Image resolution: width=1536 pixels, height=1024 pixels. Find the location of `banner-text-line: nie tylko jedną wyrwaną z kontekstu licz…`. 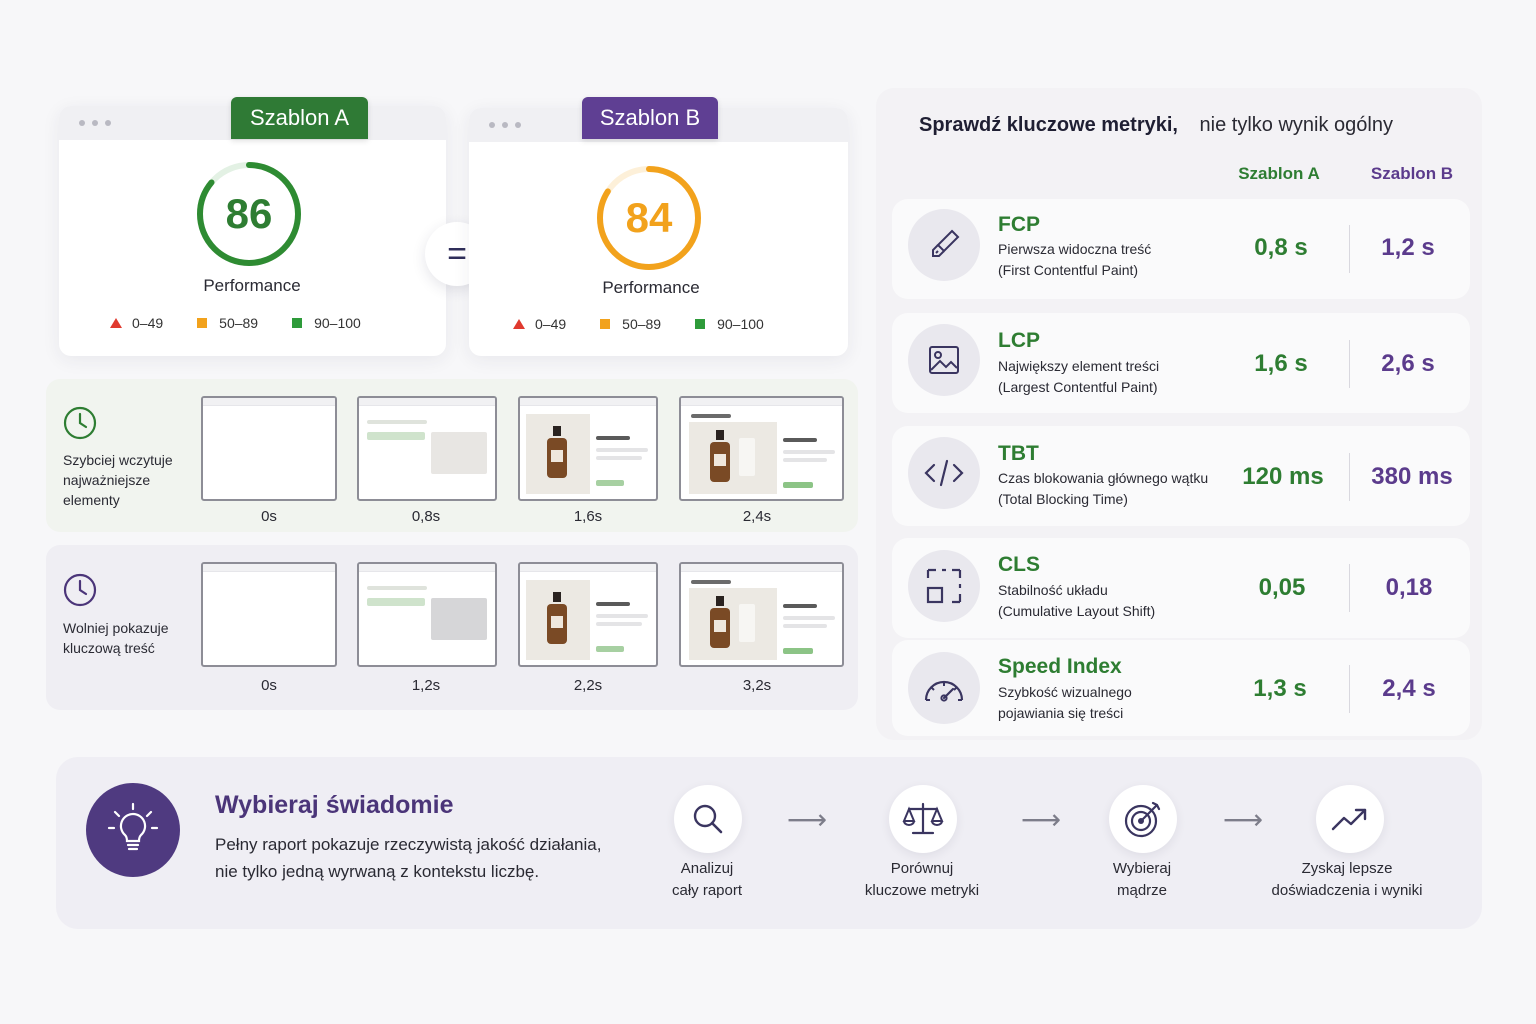

banner-text-line: nie tylko jedną wyrwaną z kontekstu licz… is located at coordinates (377, 871).